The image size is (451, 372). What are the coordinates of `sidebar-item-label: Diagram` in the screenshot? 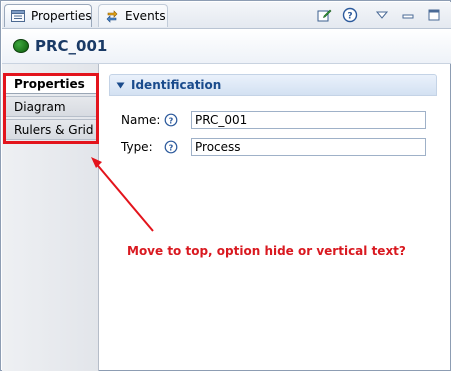 It's located at (40, 106).